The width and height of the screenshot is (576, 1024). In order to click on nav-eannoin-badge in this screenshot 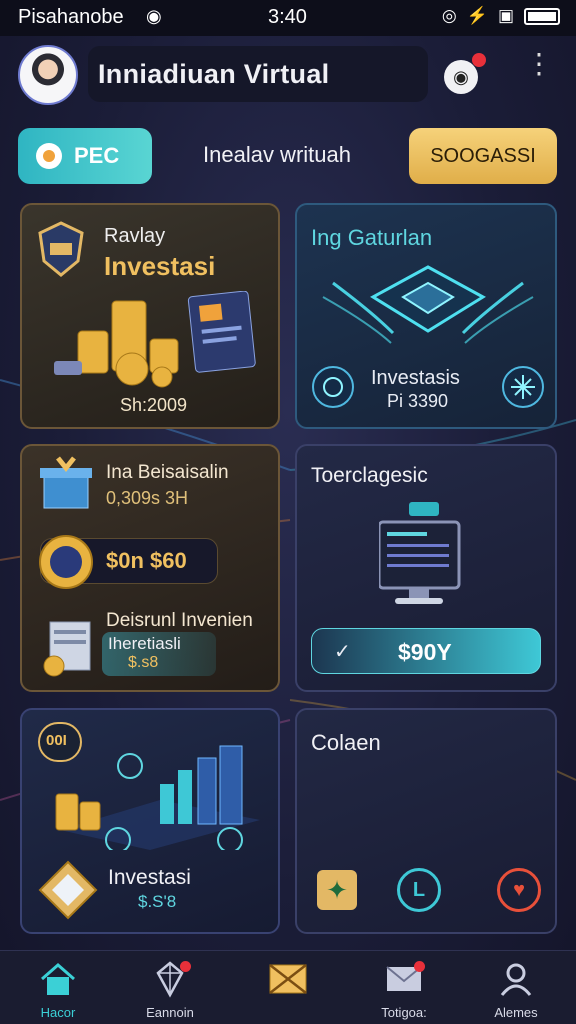, I will do `click(185, 966)`.